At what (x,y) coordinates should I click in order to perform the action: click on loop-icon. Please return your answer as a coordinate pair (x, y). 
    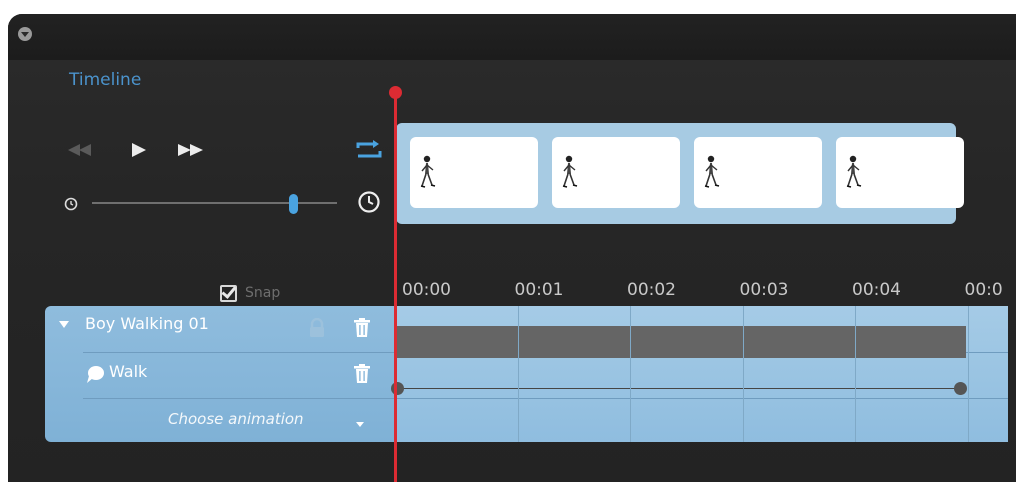
    Looking at the image, I should click on (369, 150).